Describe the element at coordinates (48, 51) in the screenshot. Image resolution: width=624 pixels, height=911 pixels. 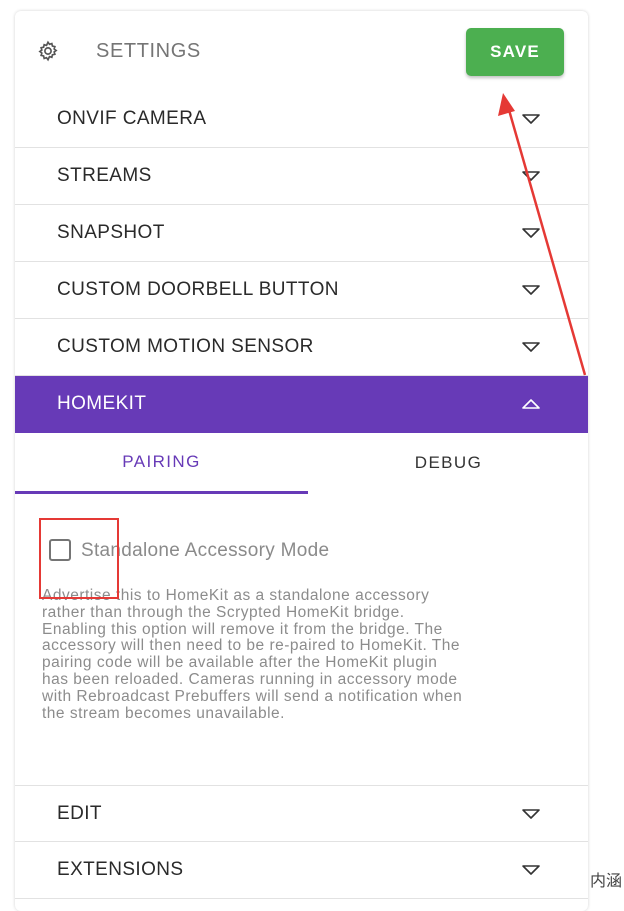
I see `gear-icon` at that location.